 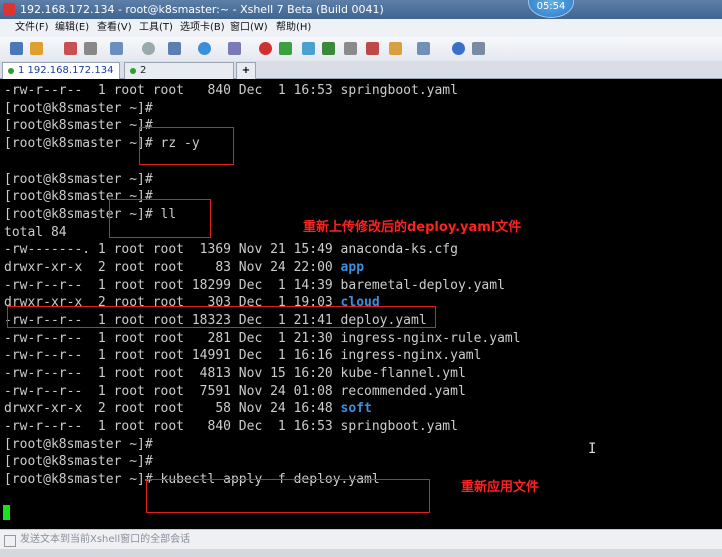 I want to click on script-icon, so click(x=350, y=48).